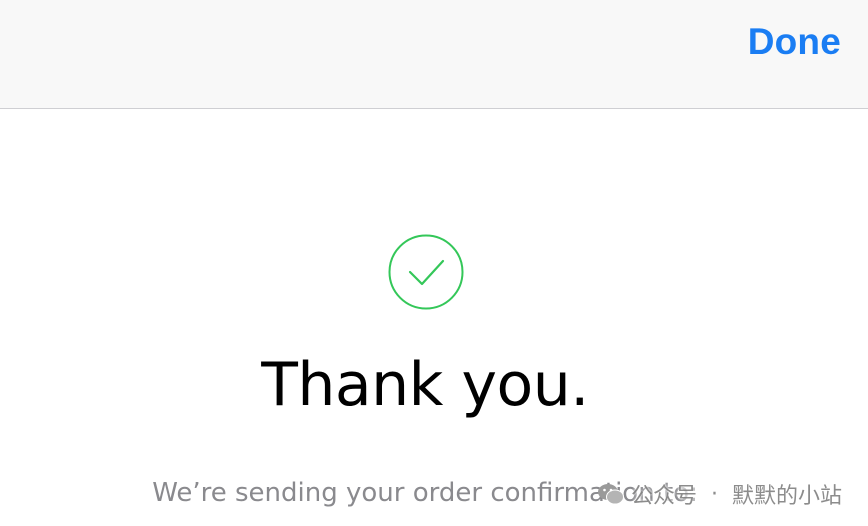 This screenshot has width=868, height=526. What do you see at coordinates (663, 496) in the screenshot?
I see `watermark-prefix: 公众号` at bounding box center [663, 496].